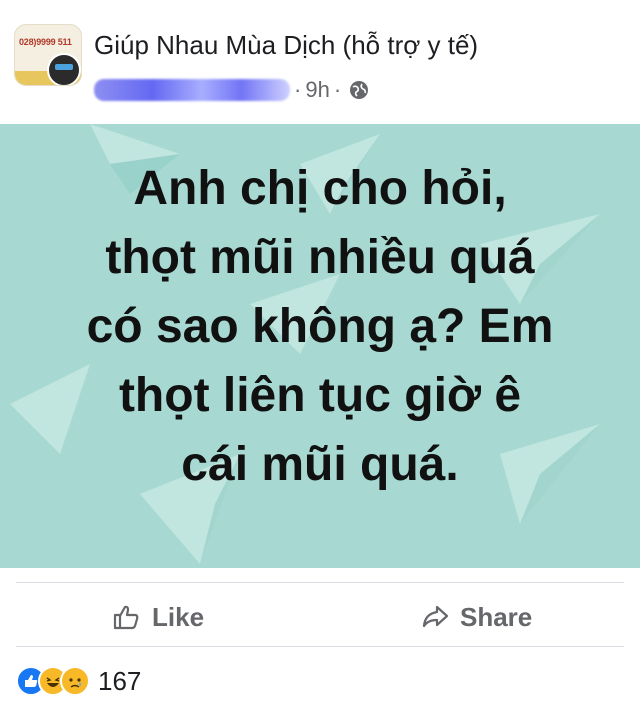 The height and width of the screenshot is (718, 640). I want to click on reaction-summary: 167, so click(78, 681).